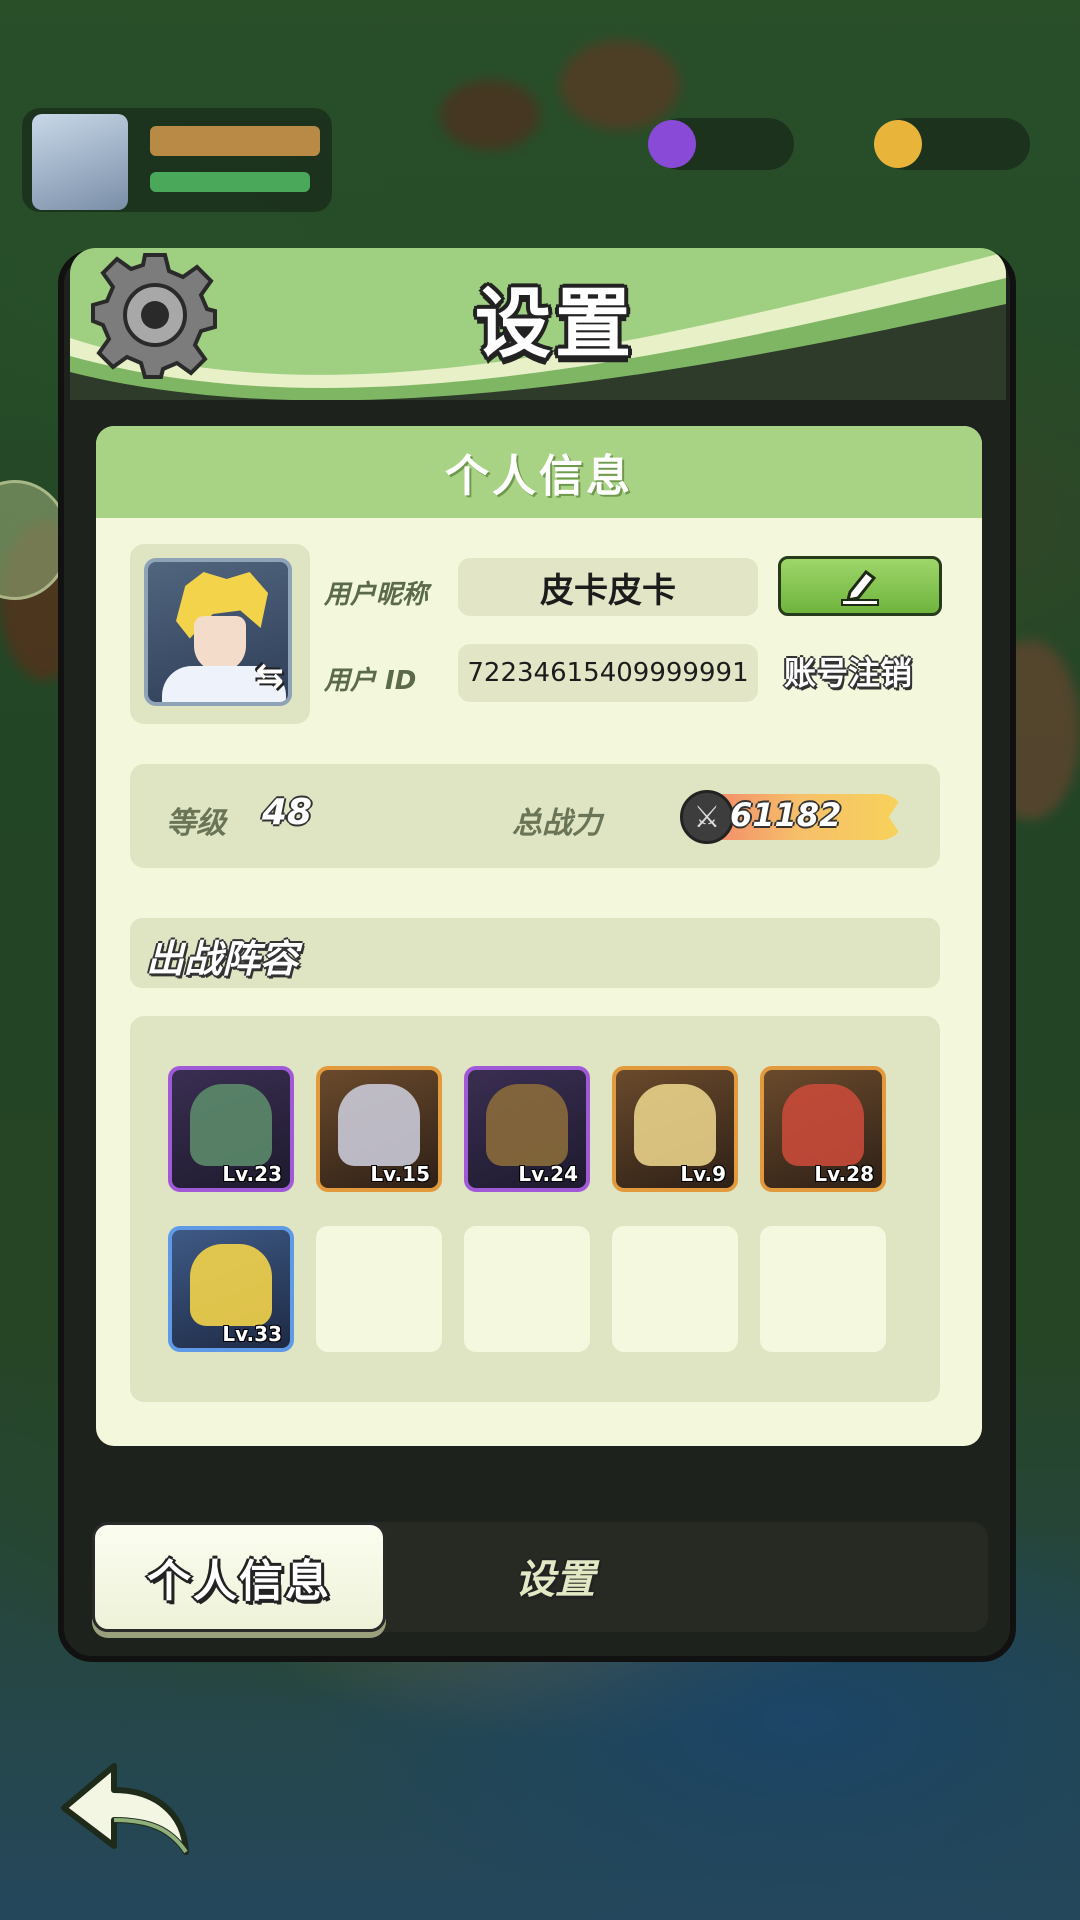  I want to click on tab-settings: 设置, so click(555, 1576).